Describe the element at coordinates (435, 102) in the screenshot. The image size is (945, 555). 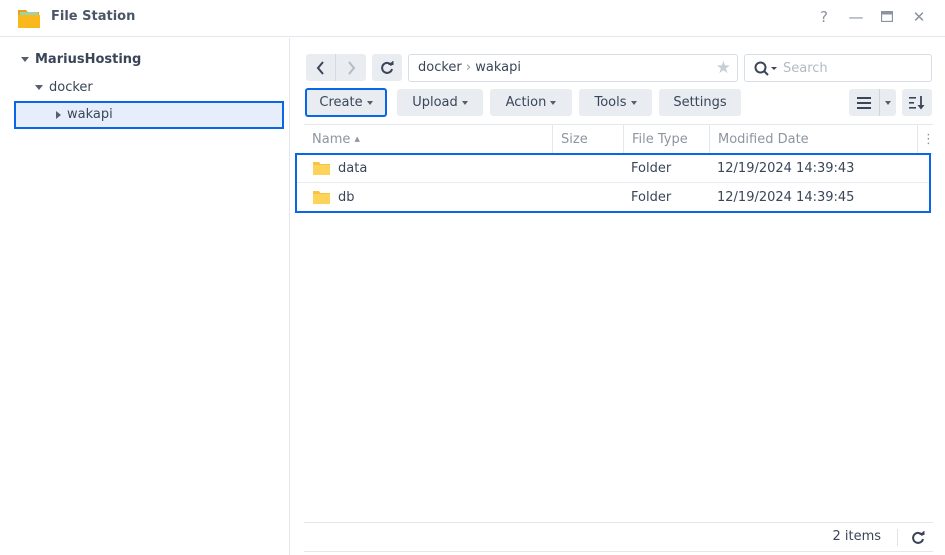
I see `upload-label: Upload` at that location.